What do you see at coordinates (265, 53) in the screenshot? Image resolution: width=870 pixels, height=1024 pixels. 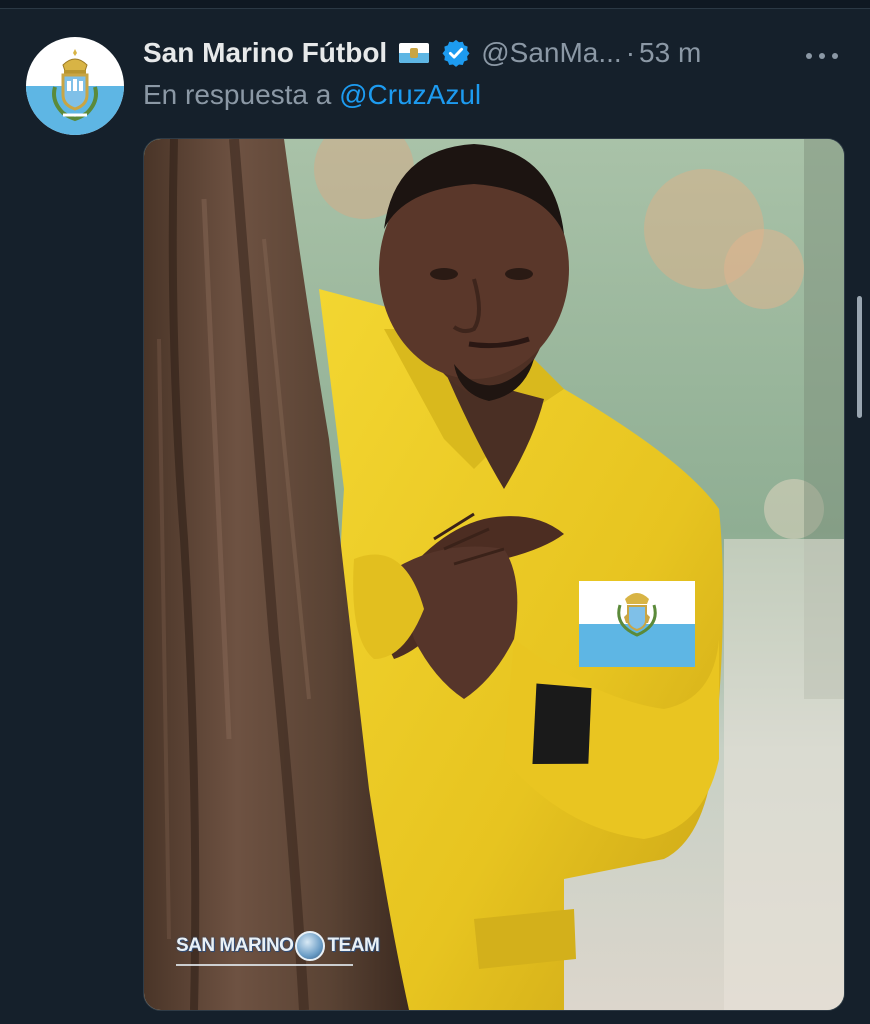 I see `display-name: San Marino Fútbol` at bounding box center [265, 53].